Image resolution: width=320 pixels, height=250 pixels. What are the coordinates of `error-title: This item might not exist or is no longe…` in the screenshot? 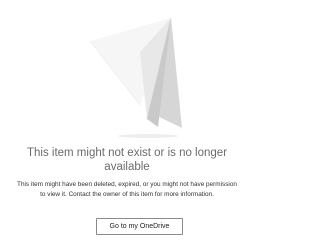 It's located at (127, 160).